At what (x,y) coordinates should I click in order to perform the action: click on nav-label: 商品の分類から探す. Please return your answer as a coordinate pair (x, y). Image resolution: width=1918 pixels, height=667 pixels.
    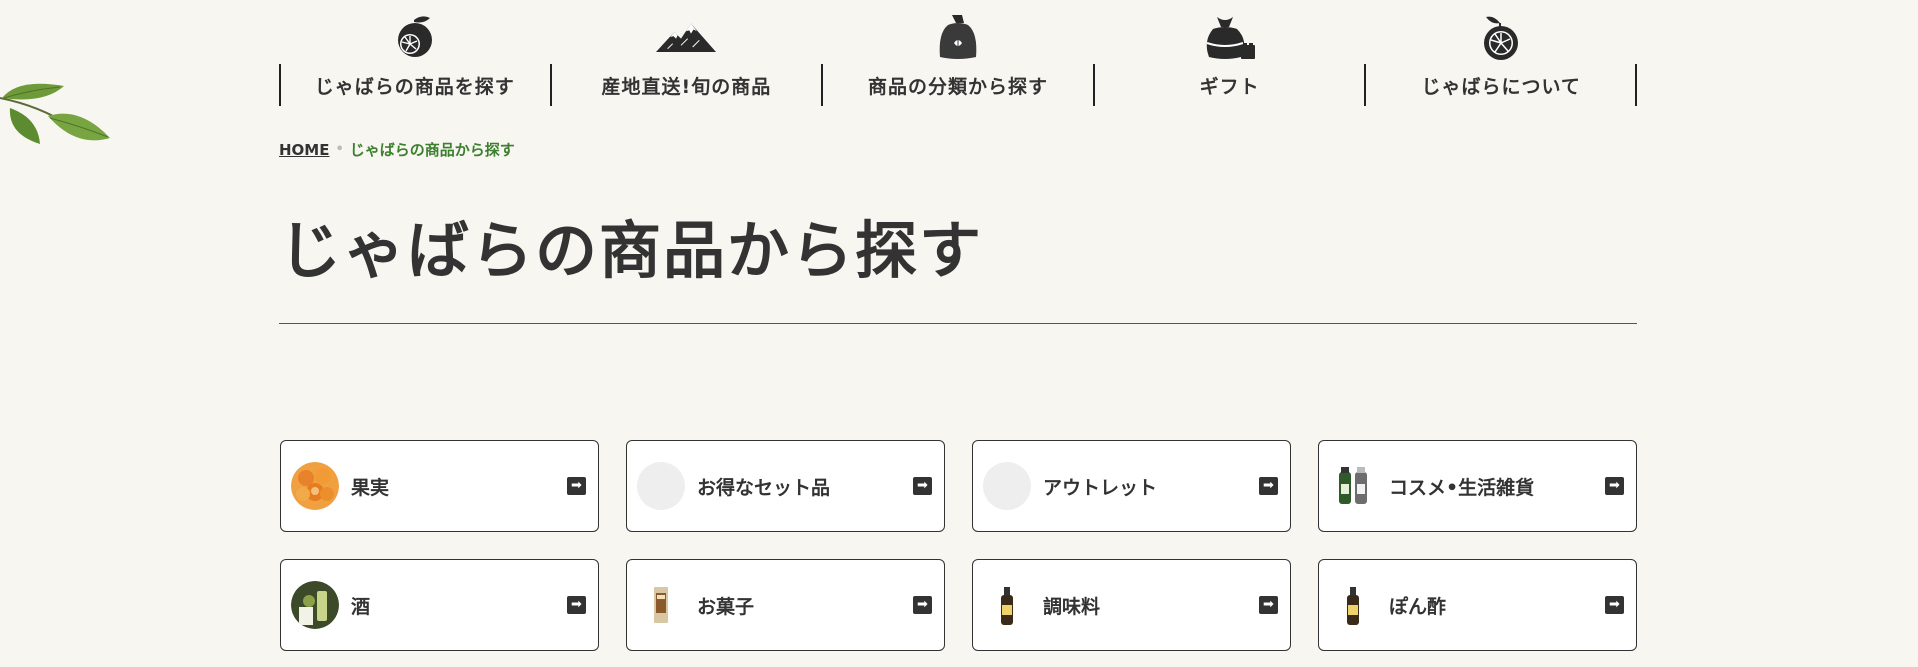
    Looking at the image, I should click on (957, 87).